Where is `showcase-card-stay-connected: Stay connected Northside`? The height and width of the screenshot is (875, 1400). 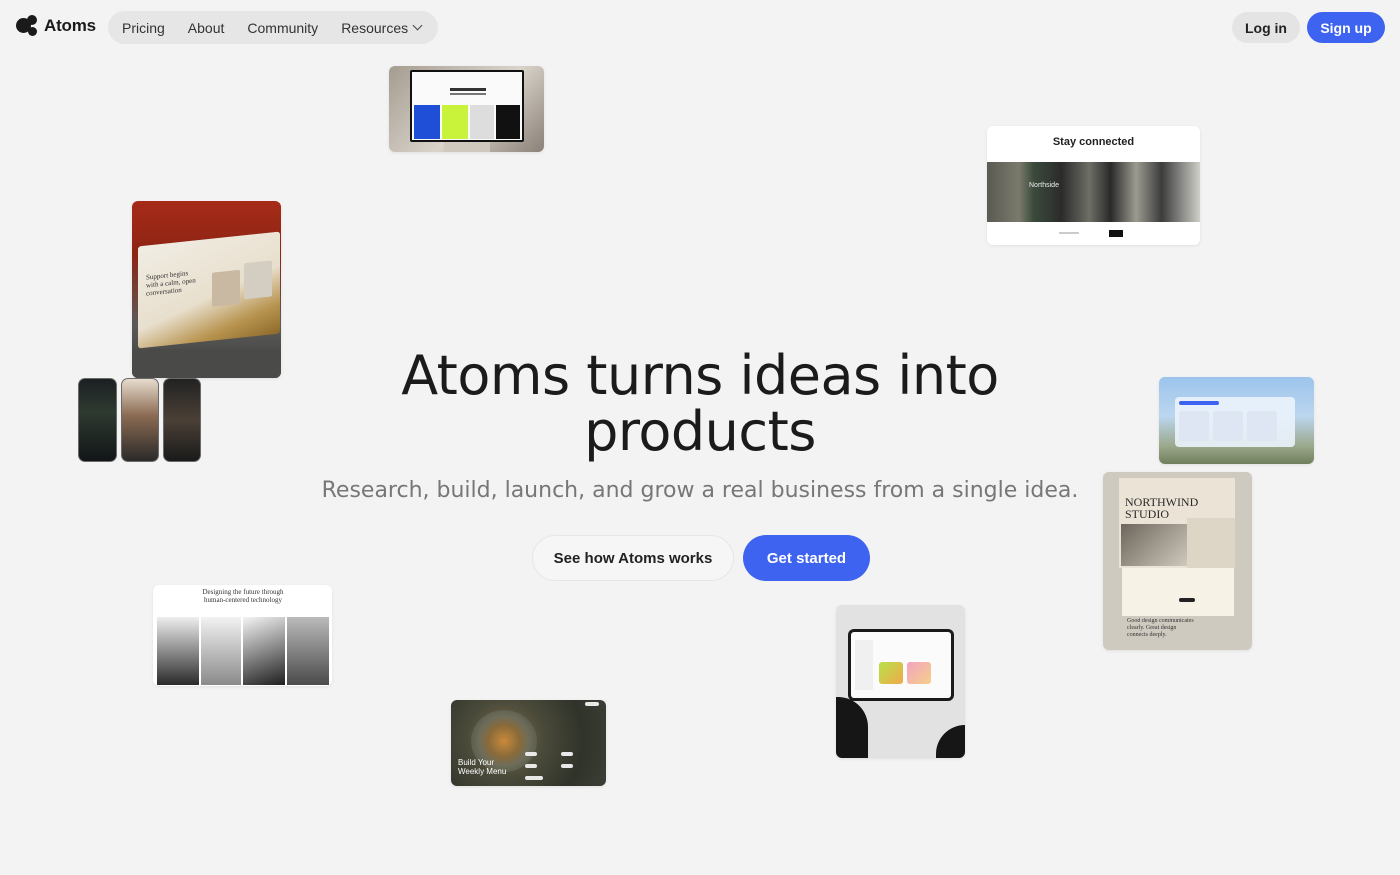
showcase-card-stay-connected: Stay connected Northside is located at coordinates (1093, 185).